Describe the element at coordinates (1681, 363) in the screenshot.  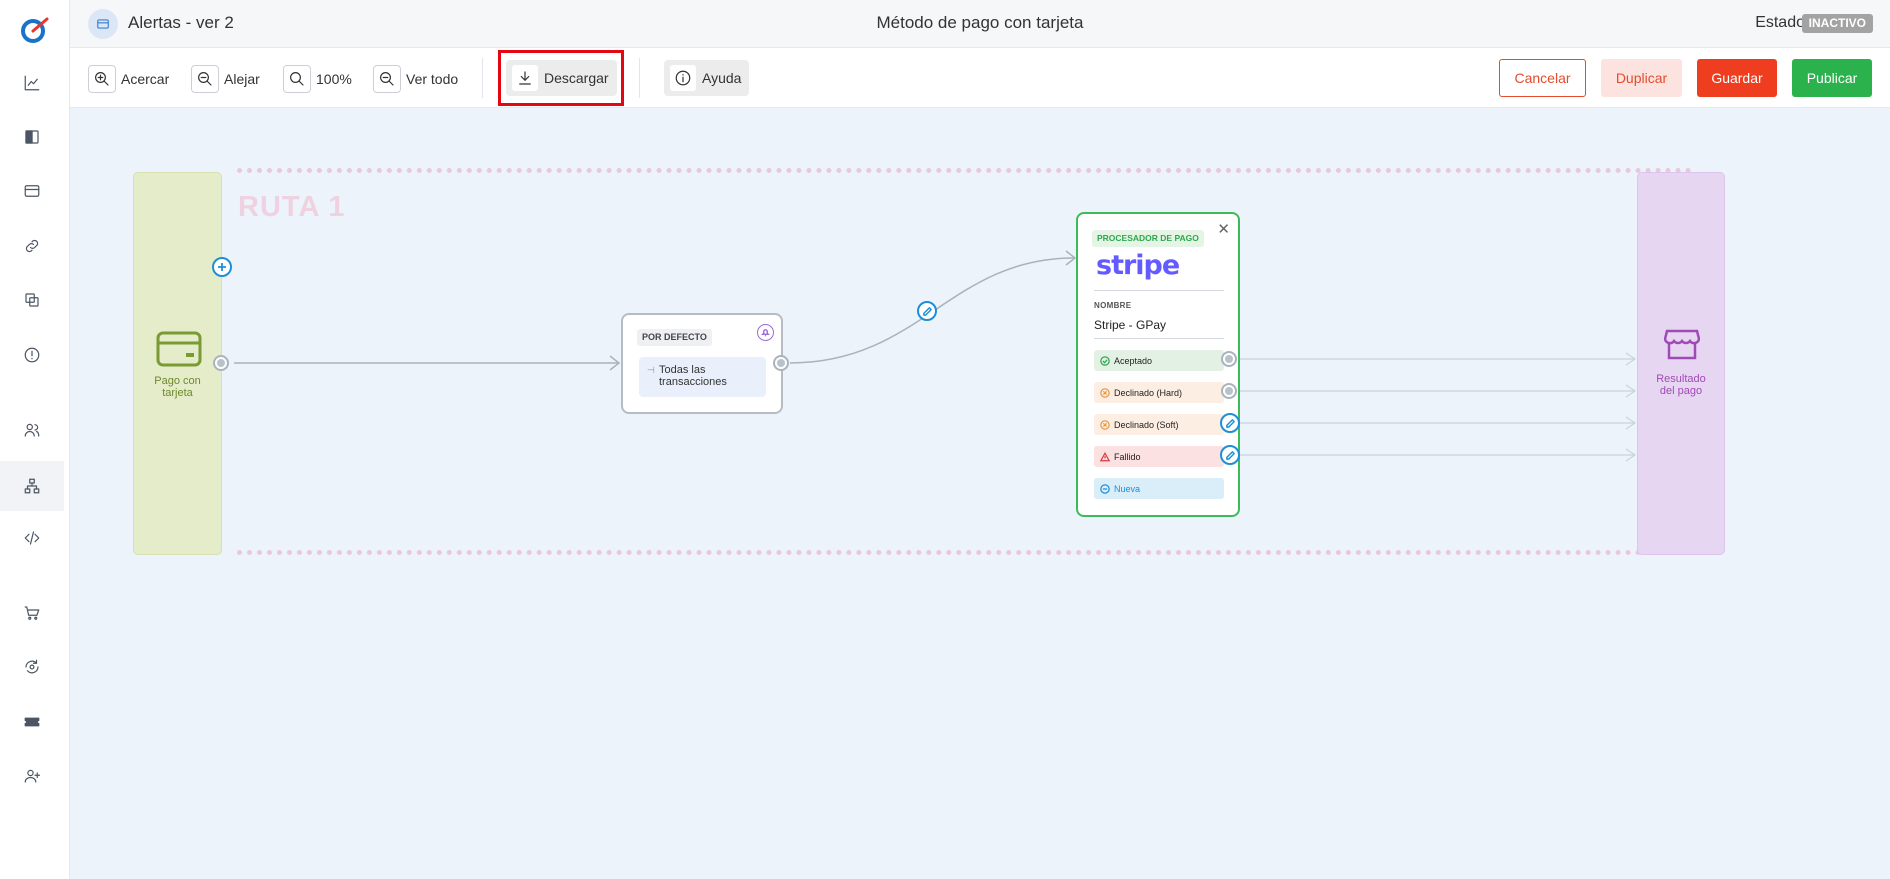
I see `end-node-payment-result: Resultado del pago` at that location.